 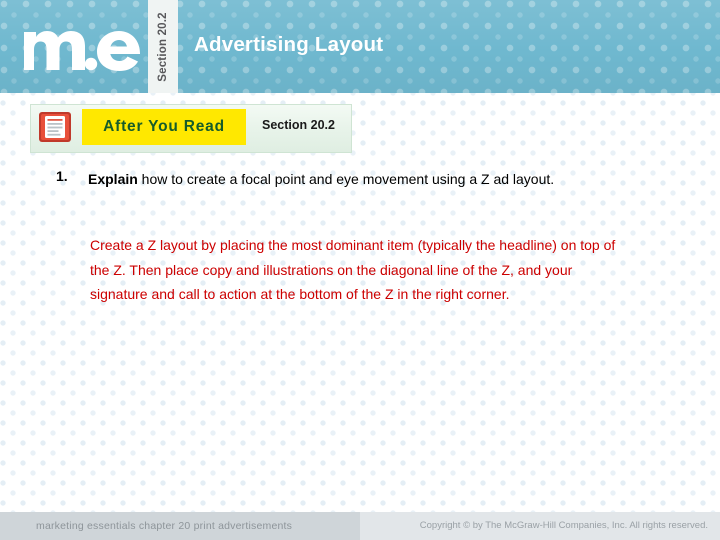 I want to click on page-title: Advertising Layout, so click(x=289, y=44).